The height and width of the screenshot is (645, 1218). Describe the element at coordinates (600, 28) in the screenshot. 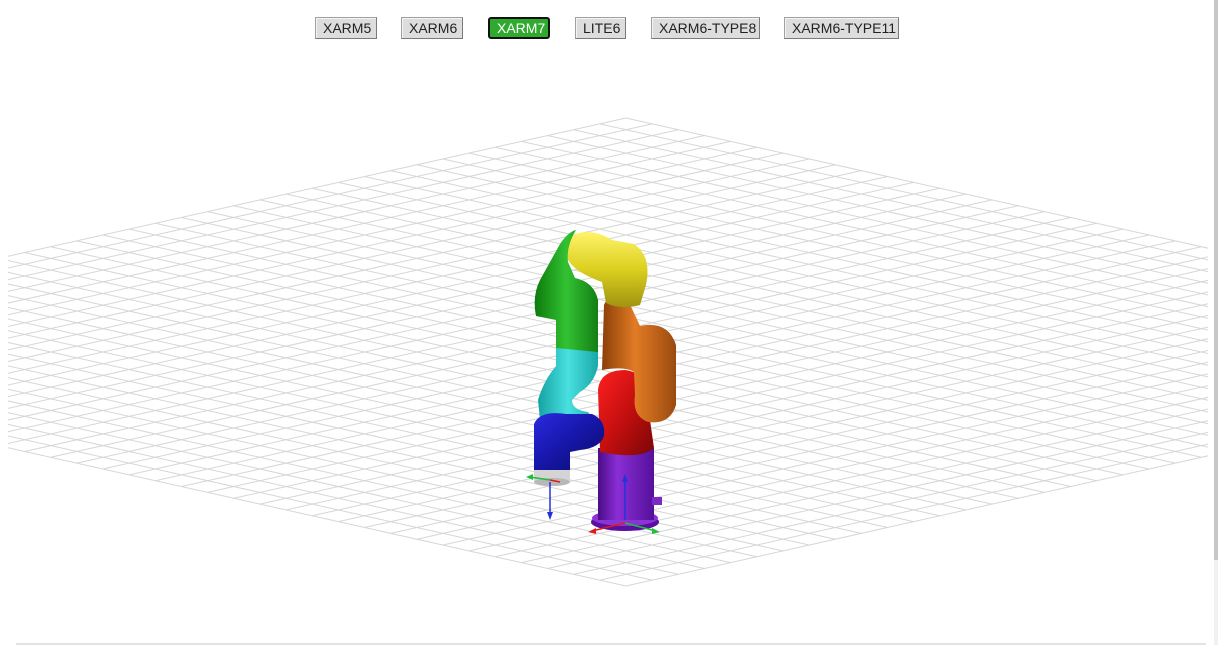

I see `lite6-button: LITE6` at that location.